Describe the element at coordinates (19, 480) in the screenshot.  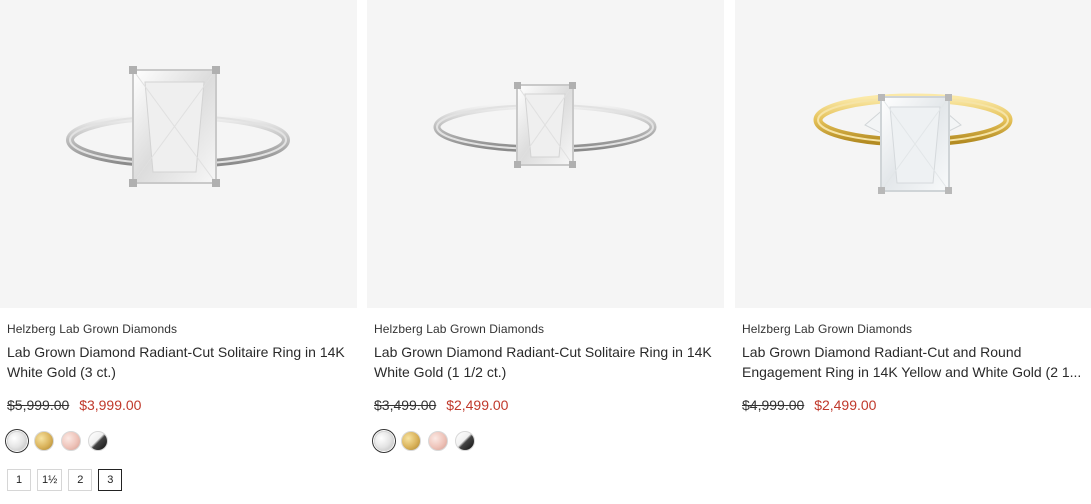
I see `carat-option-1: 1` at that location.